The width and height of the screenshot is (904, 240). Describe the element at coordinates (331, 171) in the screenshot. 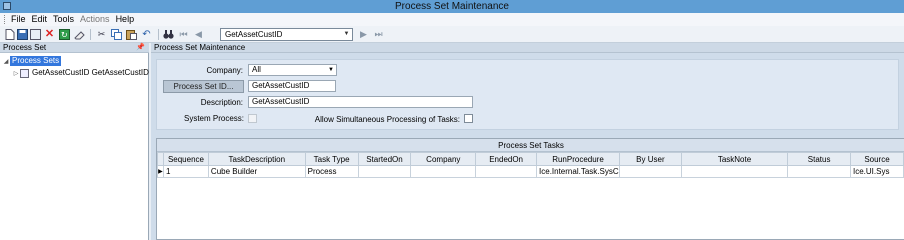

I see `table-cell: Process` at that location.